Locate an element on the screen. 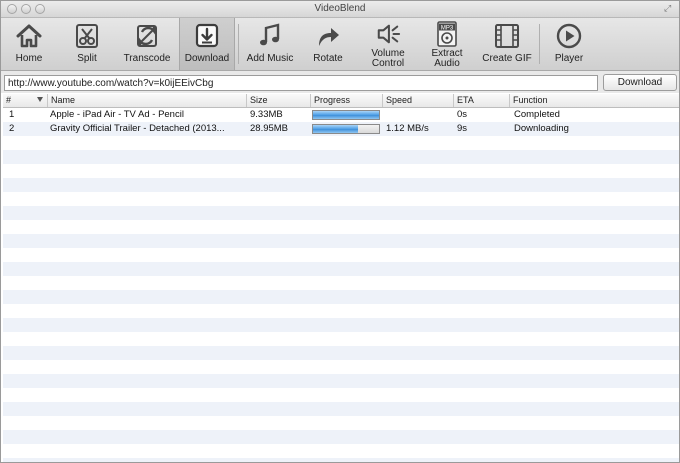  fullscreen-icon: ⤢ is located at coordinates (668, 8).